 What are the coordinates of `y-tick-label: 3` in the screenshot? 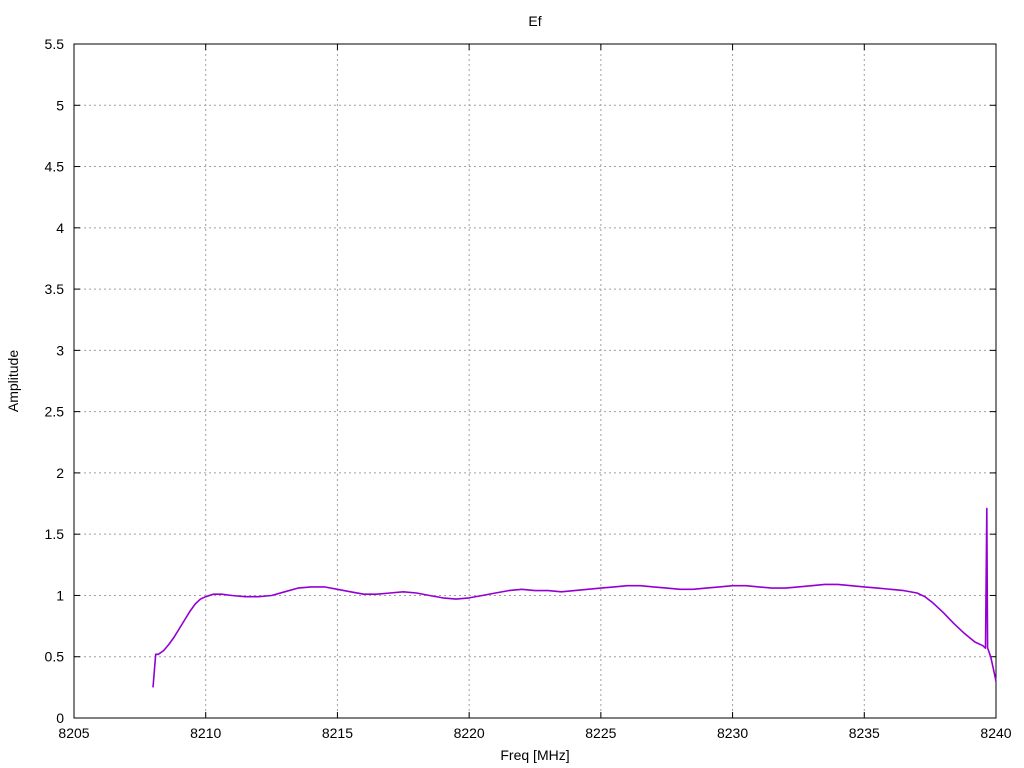 It's located at (60, 350).